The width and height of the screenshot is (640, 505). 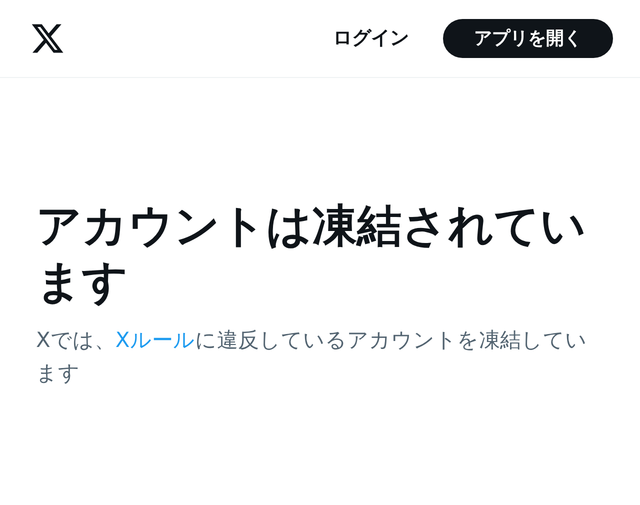 I want to click on login-link: ログイン, so click(x=371, y=38).